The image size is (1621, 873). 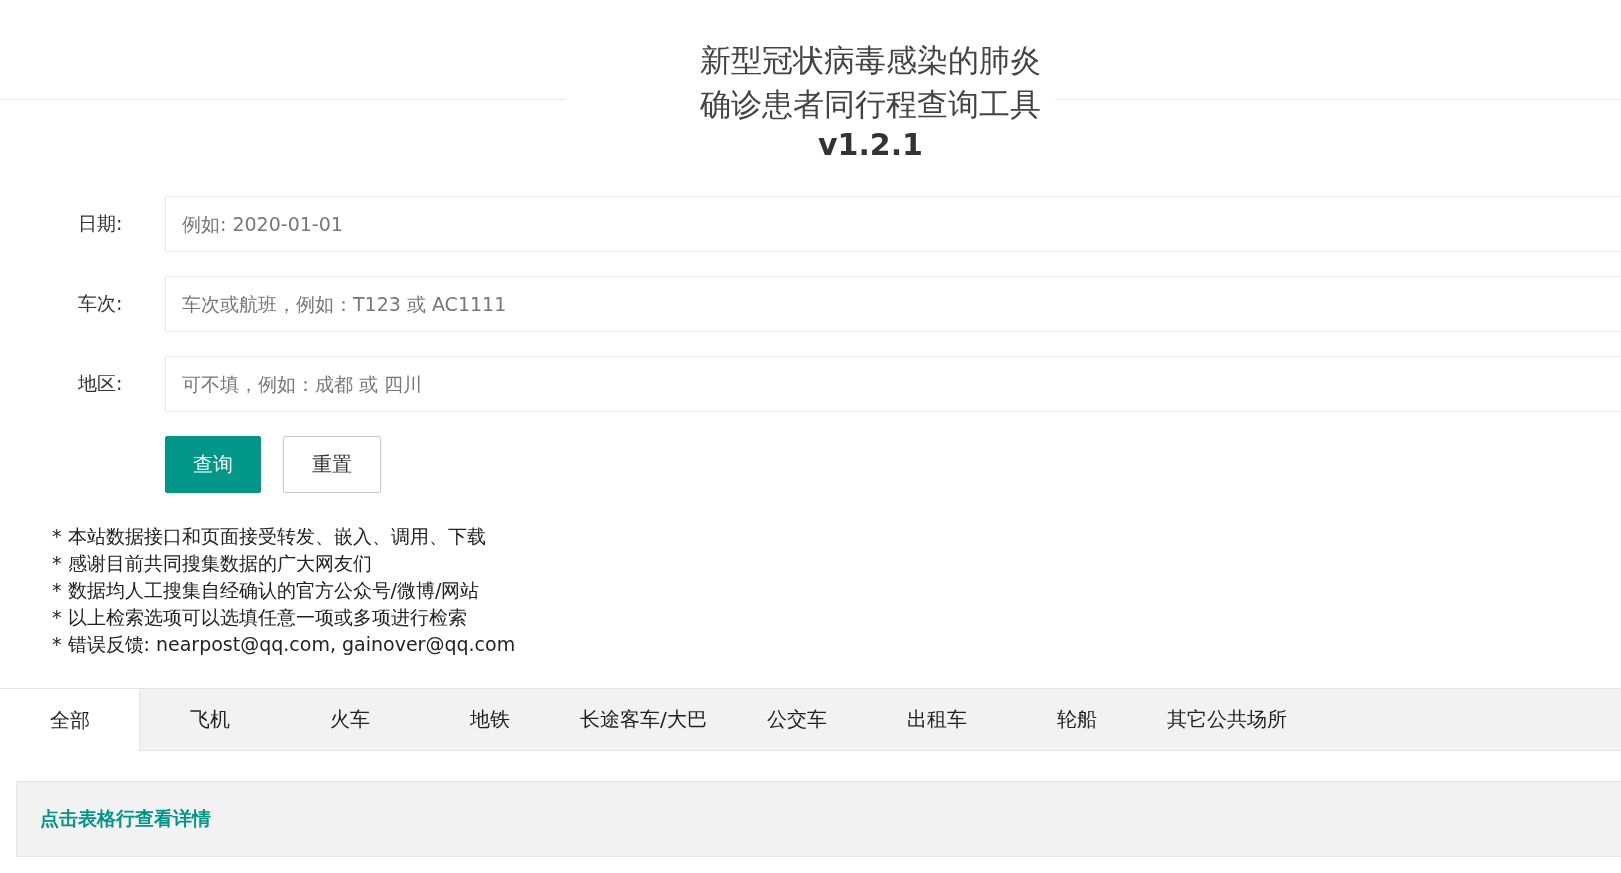 I want to click on tab: 轮船, so click(x=1076, y=719).